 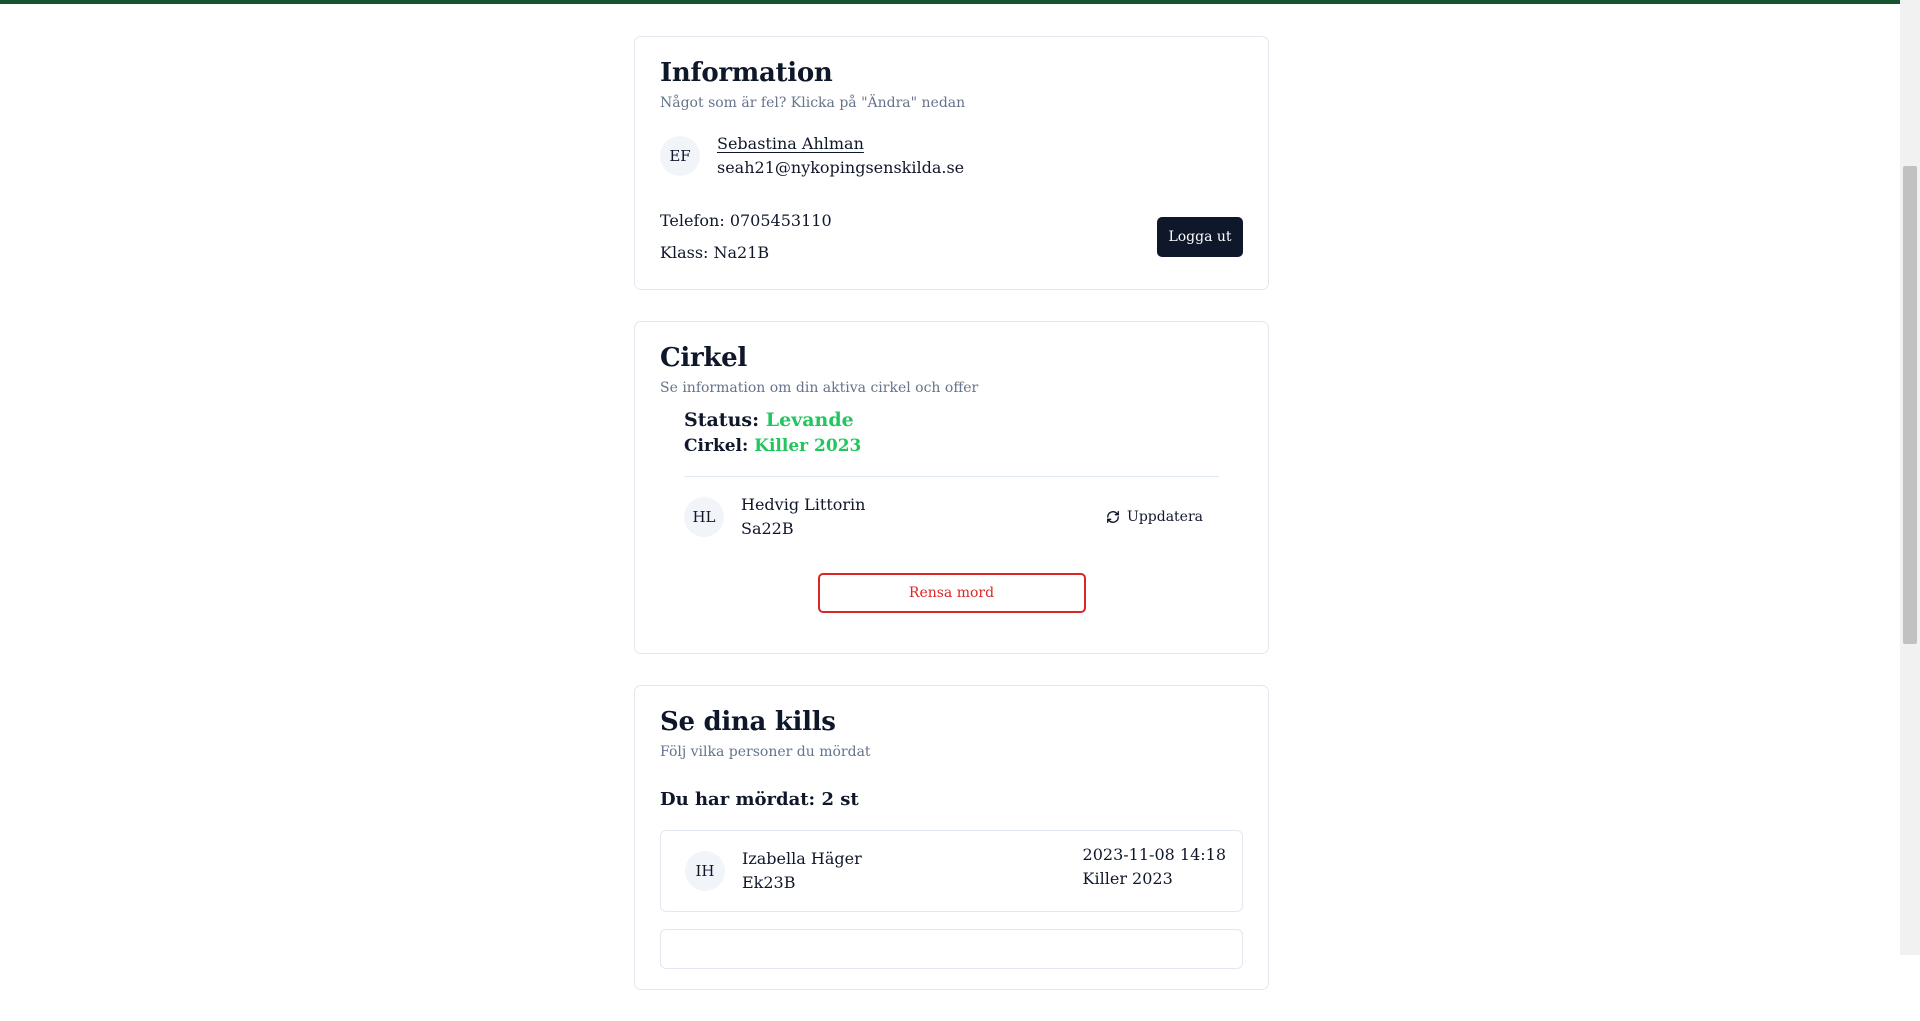 I want to click on class-text: Klass: Na21B, so click(x=715, y=252).